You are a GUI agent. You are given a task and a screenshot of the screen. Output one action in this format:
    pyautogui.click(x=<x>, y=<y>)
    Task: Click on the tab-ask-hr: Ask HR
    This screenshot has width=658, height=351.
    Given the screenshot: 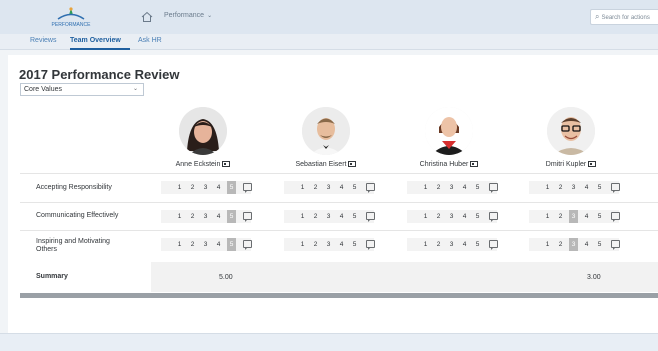 What is the action you would take?
    pyautogui.click(x=150, y=40)
    